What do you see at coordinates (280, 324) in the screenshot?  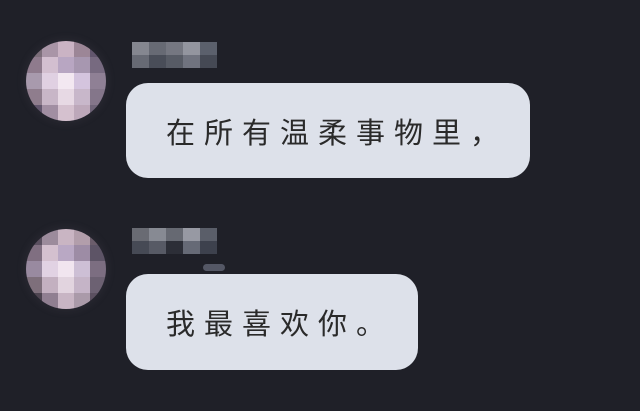 I see `message-text: 我最喜欢你。` at bounding box center [280, 324].